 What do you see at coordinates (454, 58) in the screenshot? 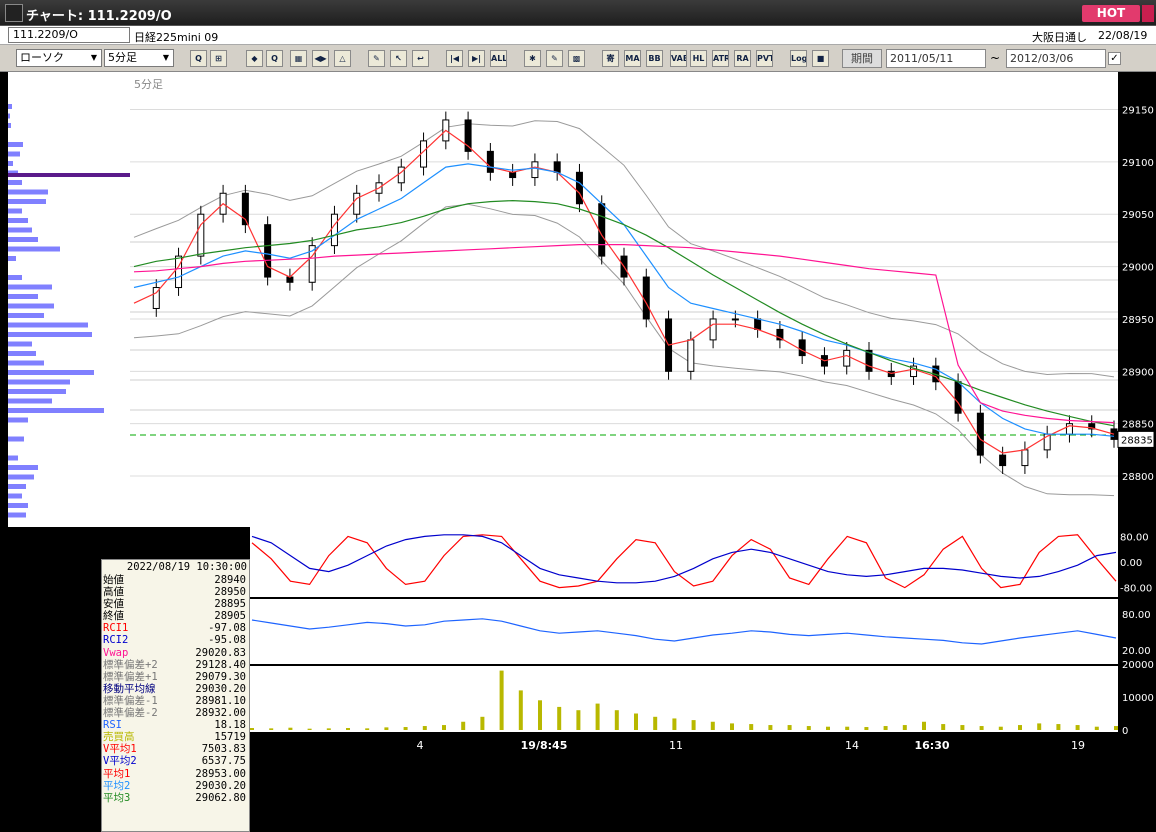
I see `toolbar-button: |◀` at bounding box center [454, 58].